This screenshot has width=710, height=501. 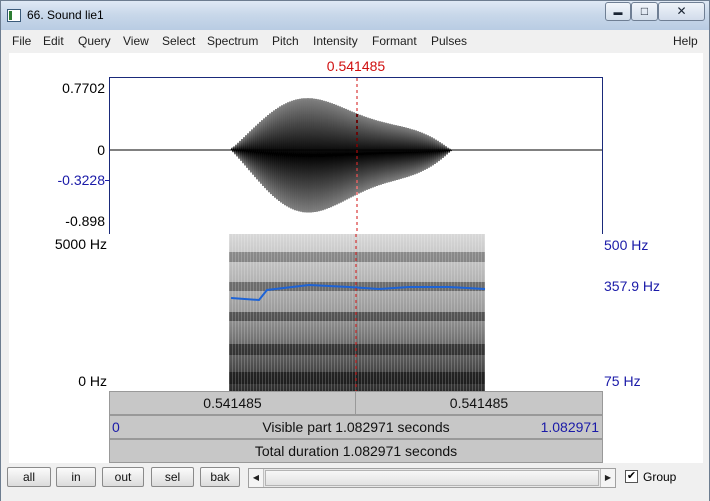 I want to click on minimize-icon: ▬, so click(x=618, y=12).